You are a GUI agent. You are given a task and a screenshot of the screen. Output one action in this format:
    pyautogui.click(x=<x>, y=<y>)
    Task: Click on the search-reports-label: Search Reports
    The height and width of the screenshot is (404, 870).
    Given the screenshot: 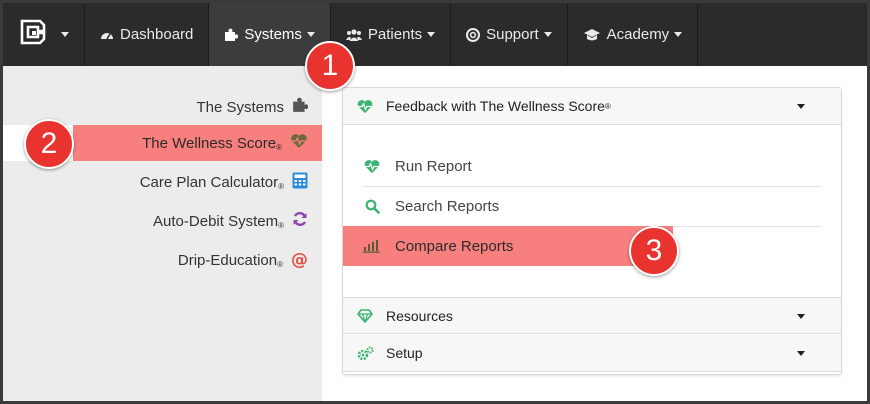 What is the action you would take?
    pyautogui.click(x=447, y=206)
    